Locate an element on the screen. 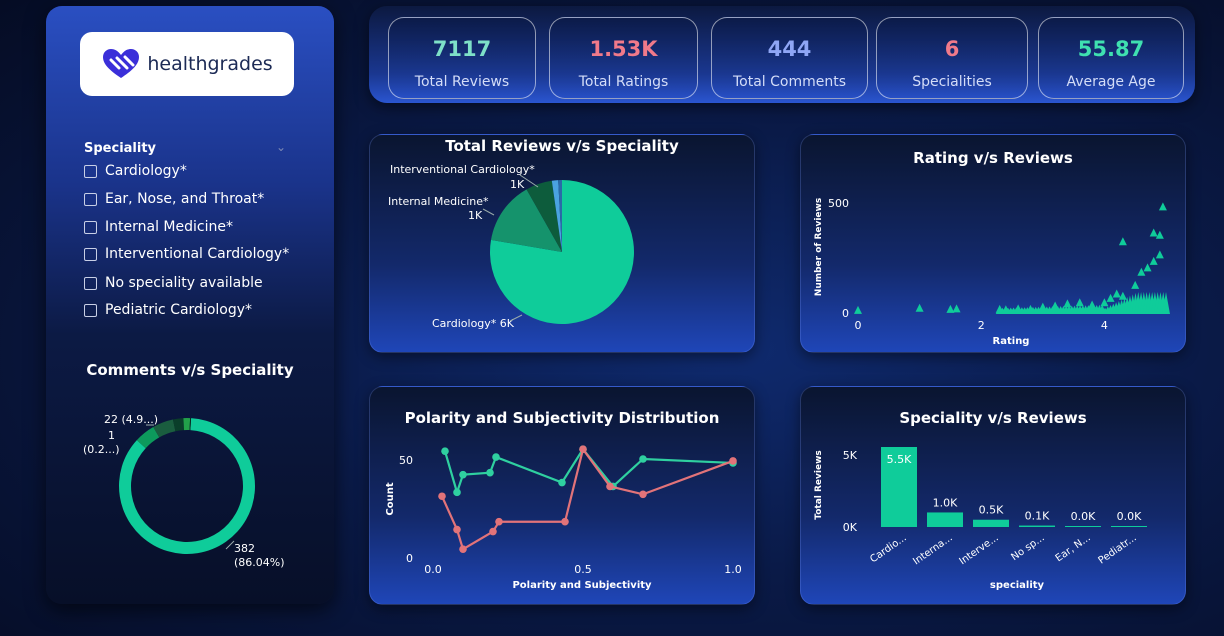 This screenshot has width=1224, height=636. healthgrades-logo: healthgrades is located at coordinates (187, 64).